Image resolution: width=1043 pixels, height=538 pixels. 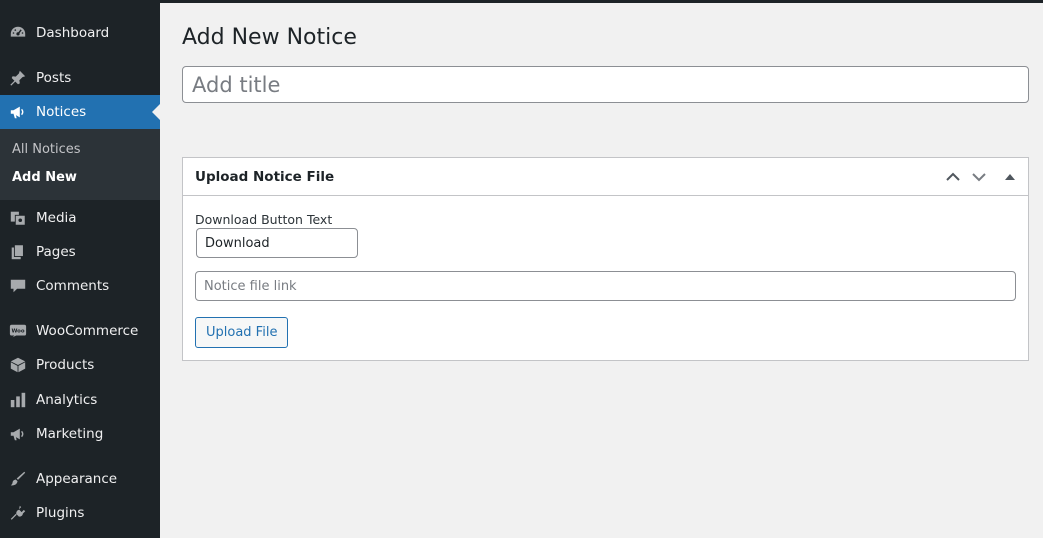 I want to click on submenu-item-all-notices: All Notices, so click(x=46, y=149).